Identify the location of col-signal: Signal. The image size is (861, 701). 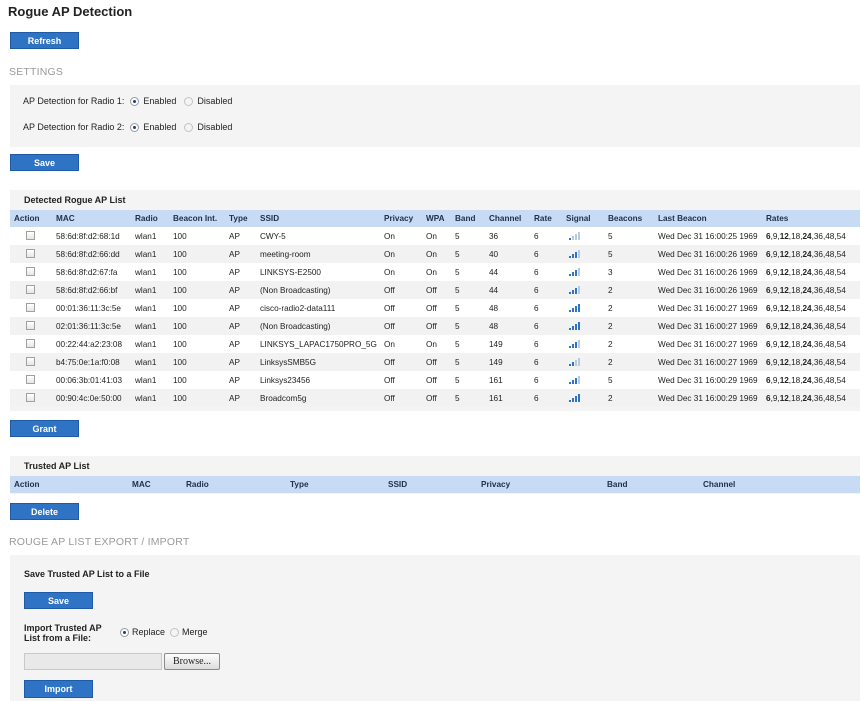
(583, 218).